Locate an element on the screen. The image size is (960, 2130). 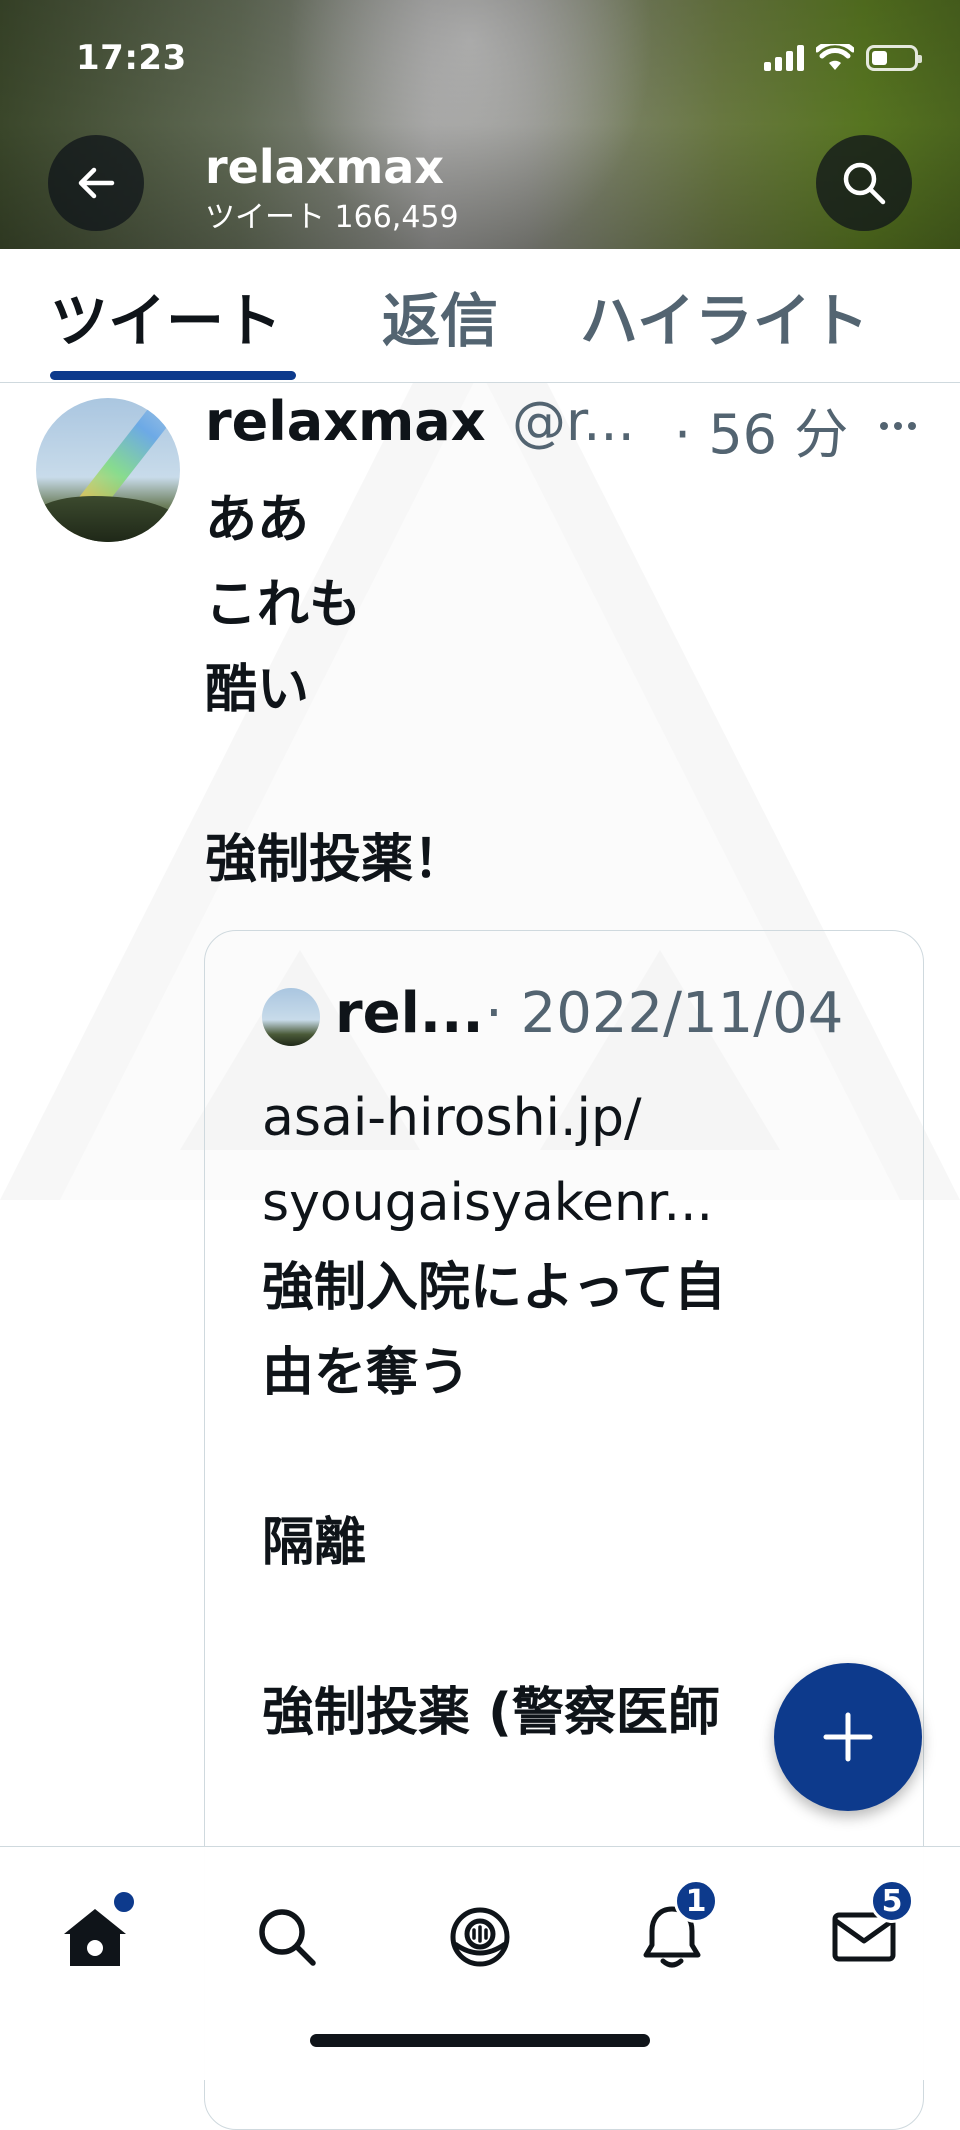
tweet-count: ツイート 166,459 is located at coordinates (332, 217).